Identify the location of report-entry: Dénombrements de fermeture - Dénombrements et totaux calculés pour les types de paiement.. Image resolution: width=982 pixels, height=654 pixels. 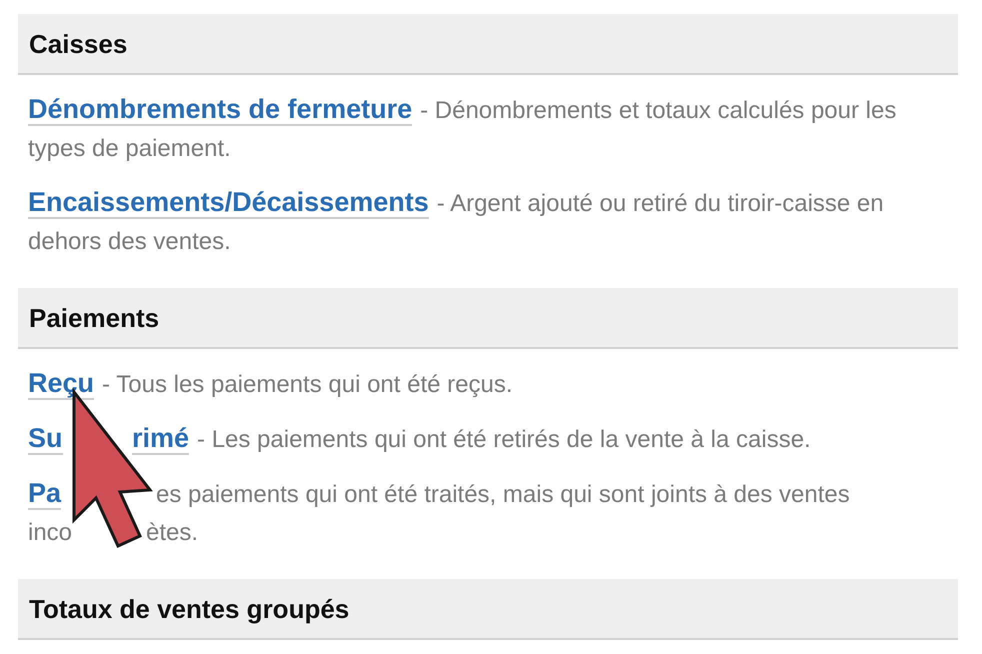
(463, 128).